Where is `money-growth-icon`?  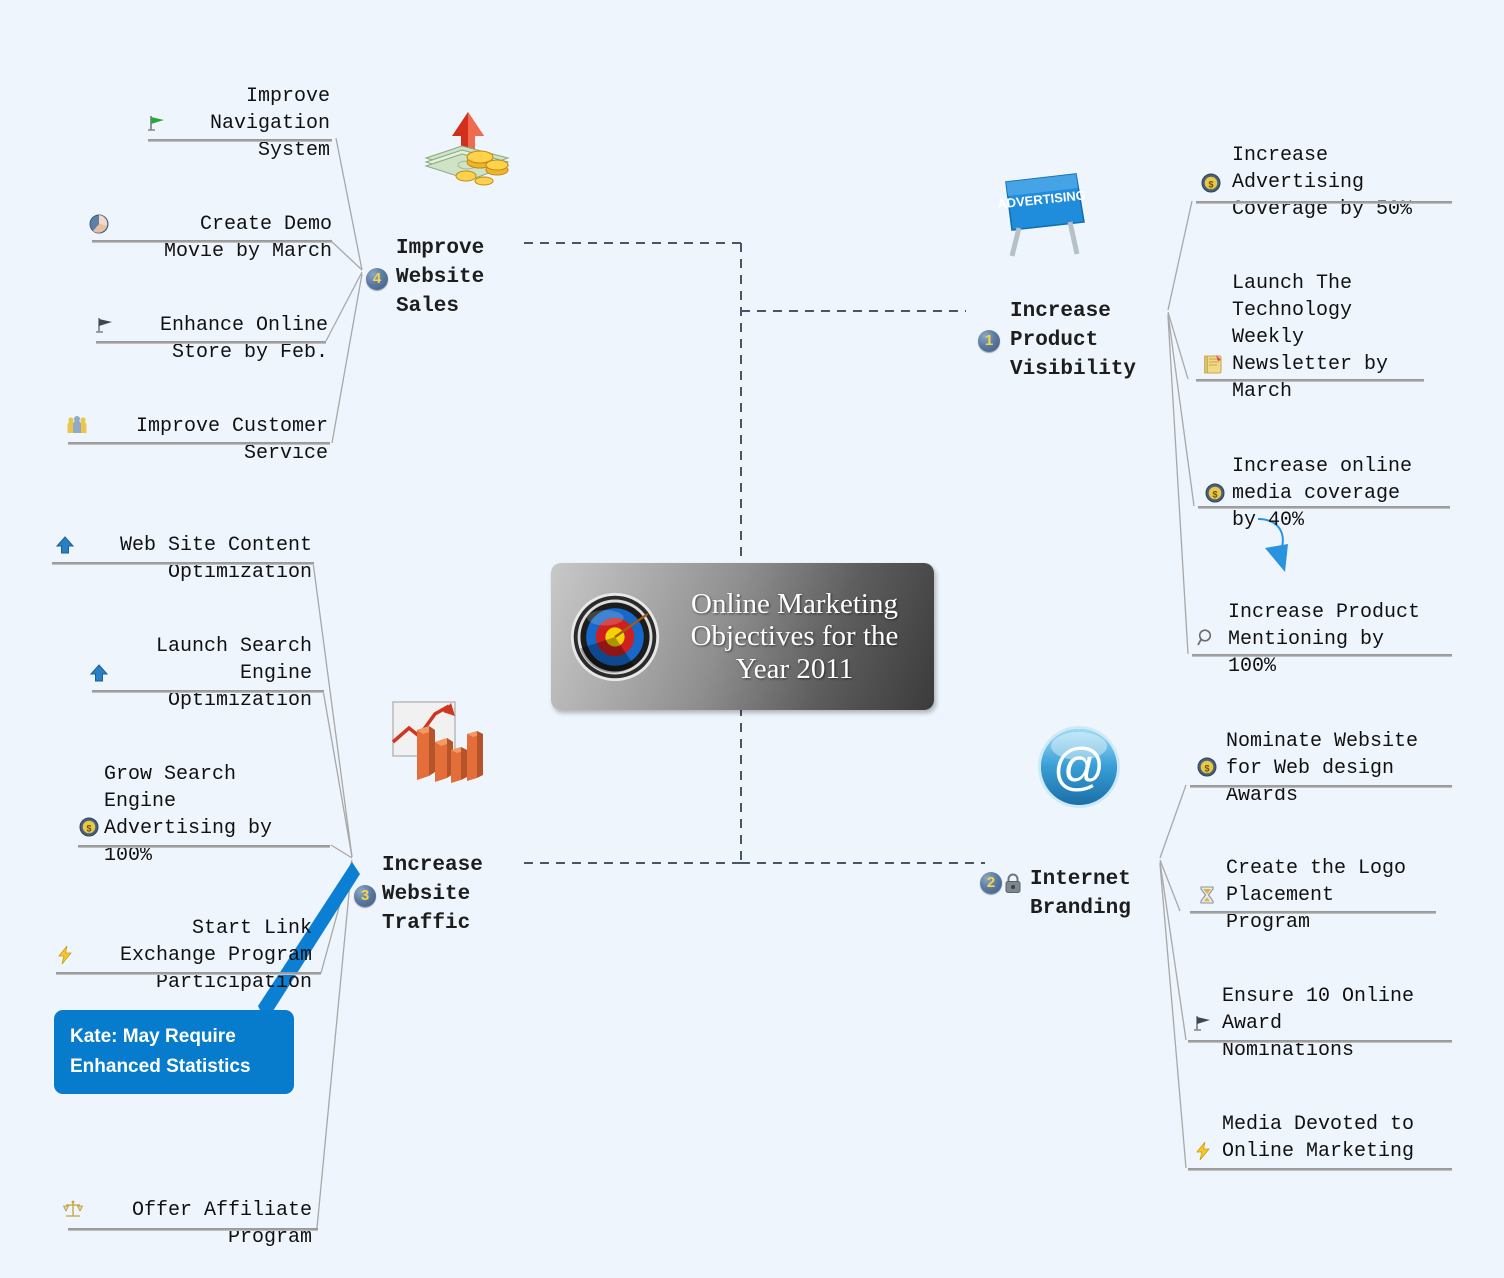 money-growth-icon is located at coordinates (462, 148).